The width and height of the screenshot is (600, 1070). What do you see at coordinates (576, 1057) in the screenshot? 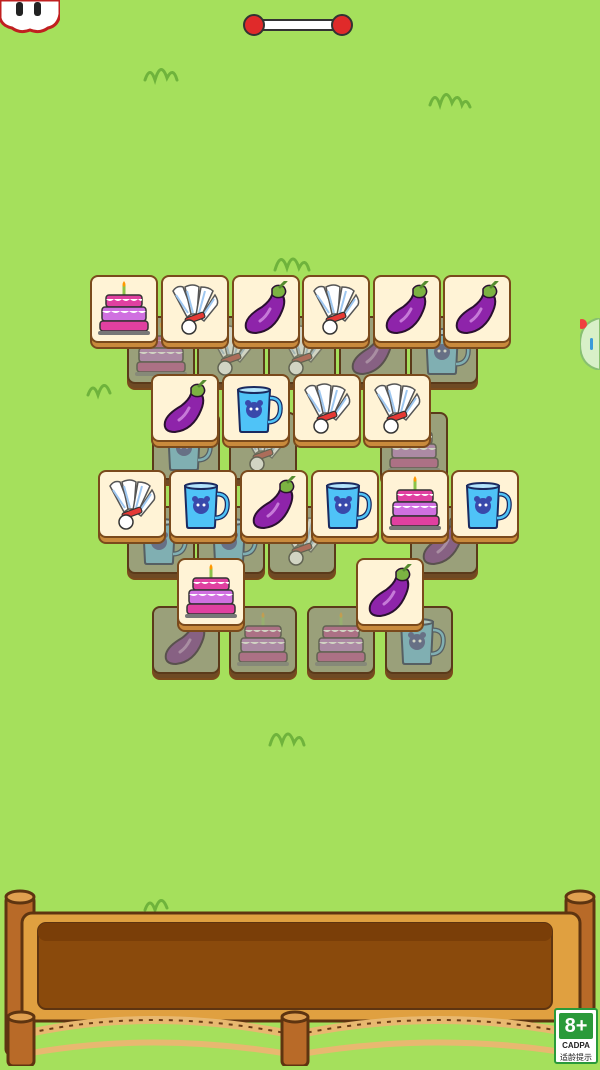
I see `age-rating-note: 适龄提示` at bounding box center [576, 1057].